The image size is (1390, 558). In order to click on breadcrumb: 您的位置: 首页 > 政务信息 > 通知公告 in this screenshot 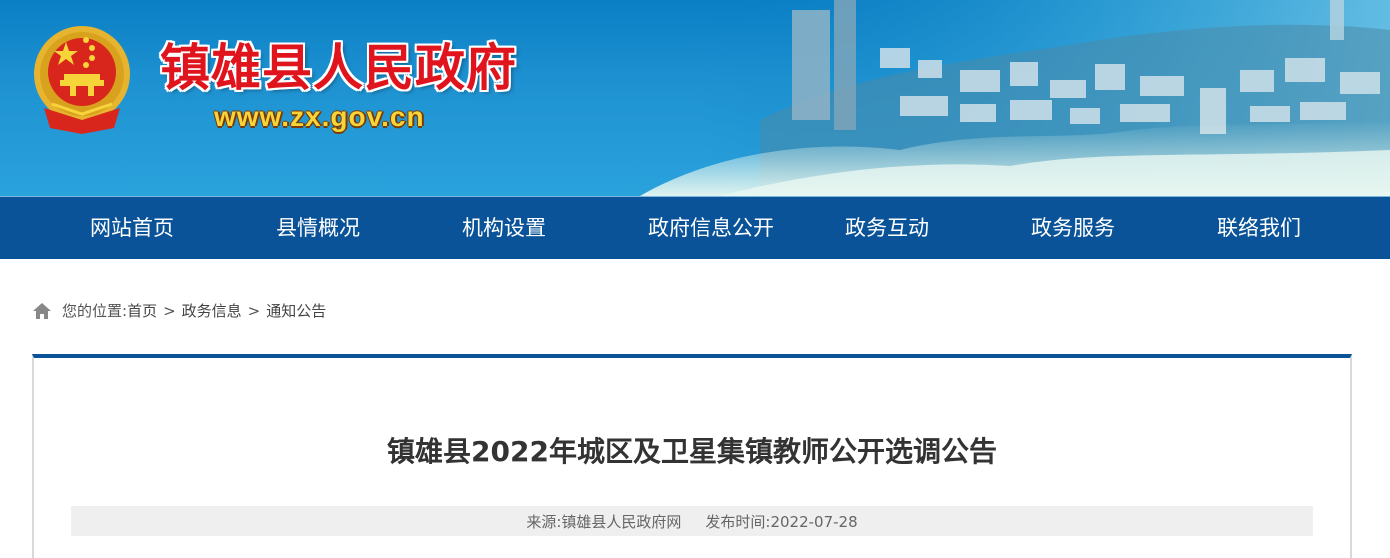, I will do `click(179, 310)`.